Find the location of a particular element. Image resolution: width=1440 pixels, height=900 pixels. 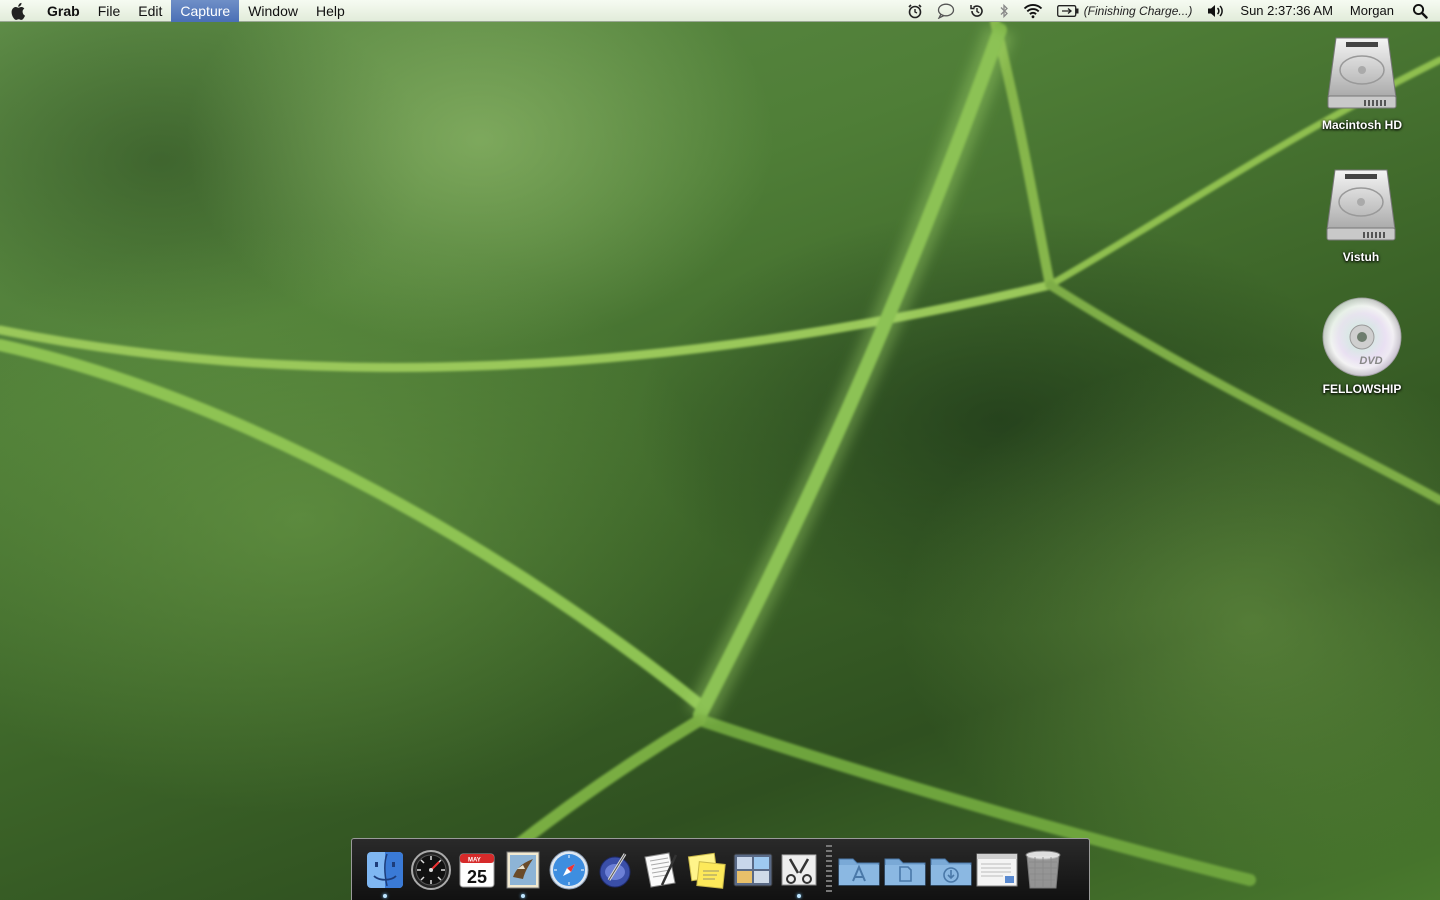

dock-item-safari is located at coordinates (569, 869).